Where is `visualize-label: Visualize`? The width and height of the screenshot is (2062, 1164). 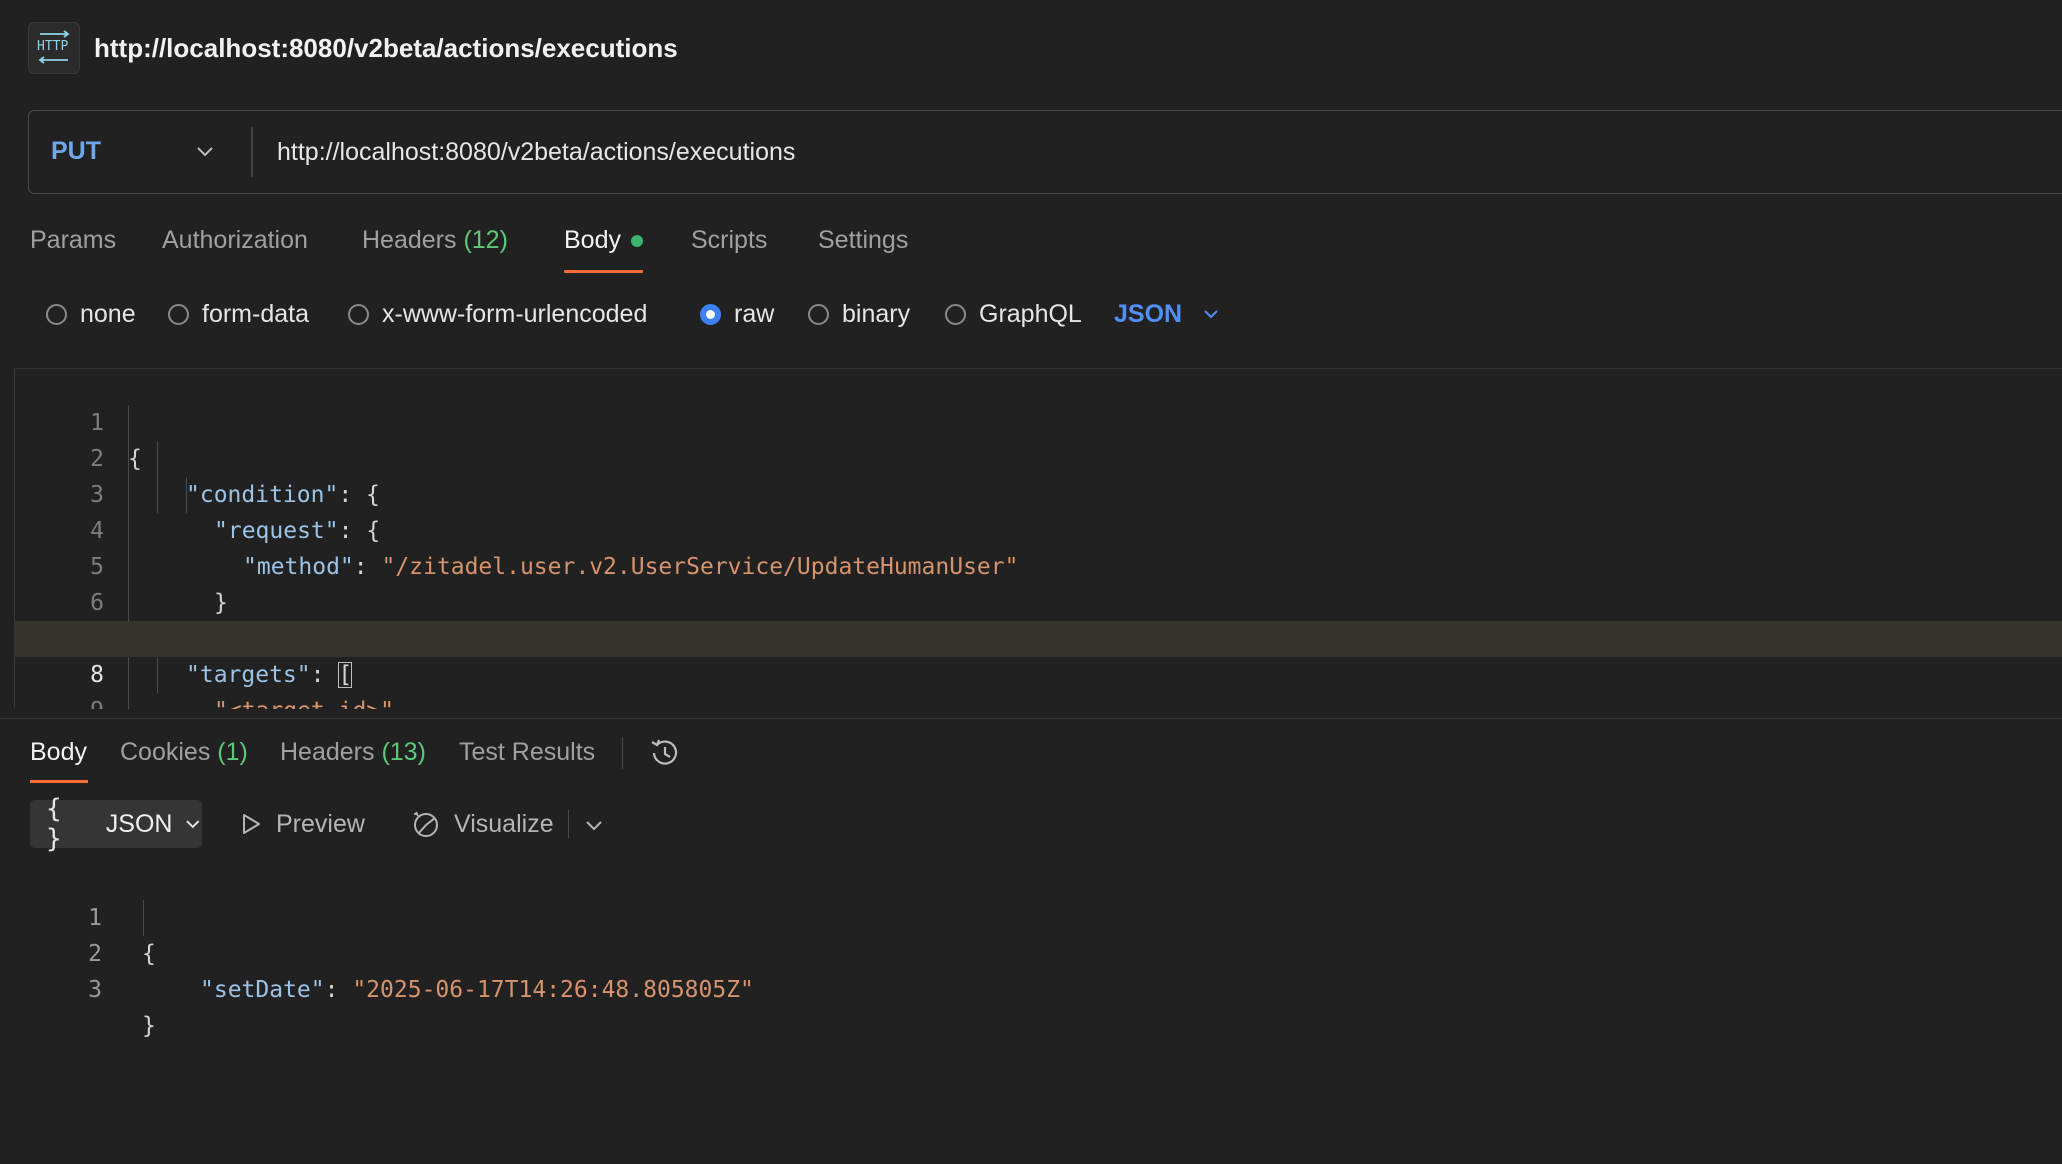 visualize-label: Visualize is located at coordinates (504, 823).